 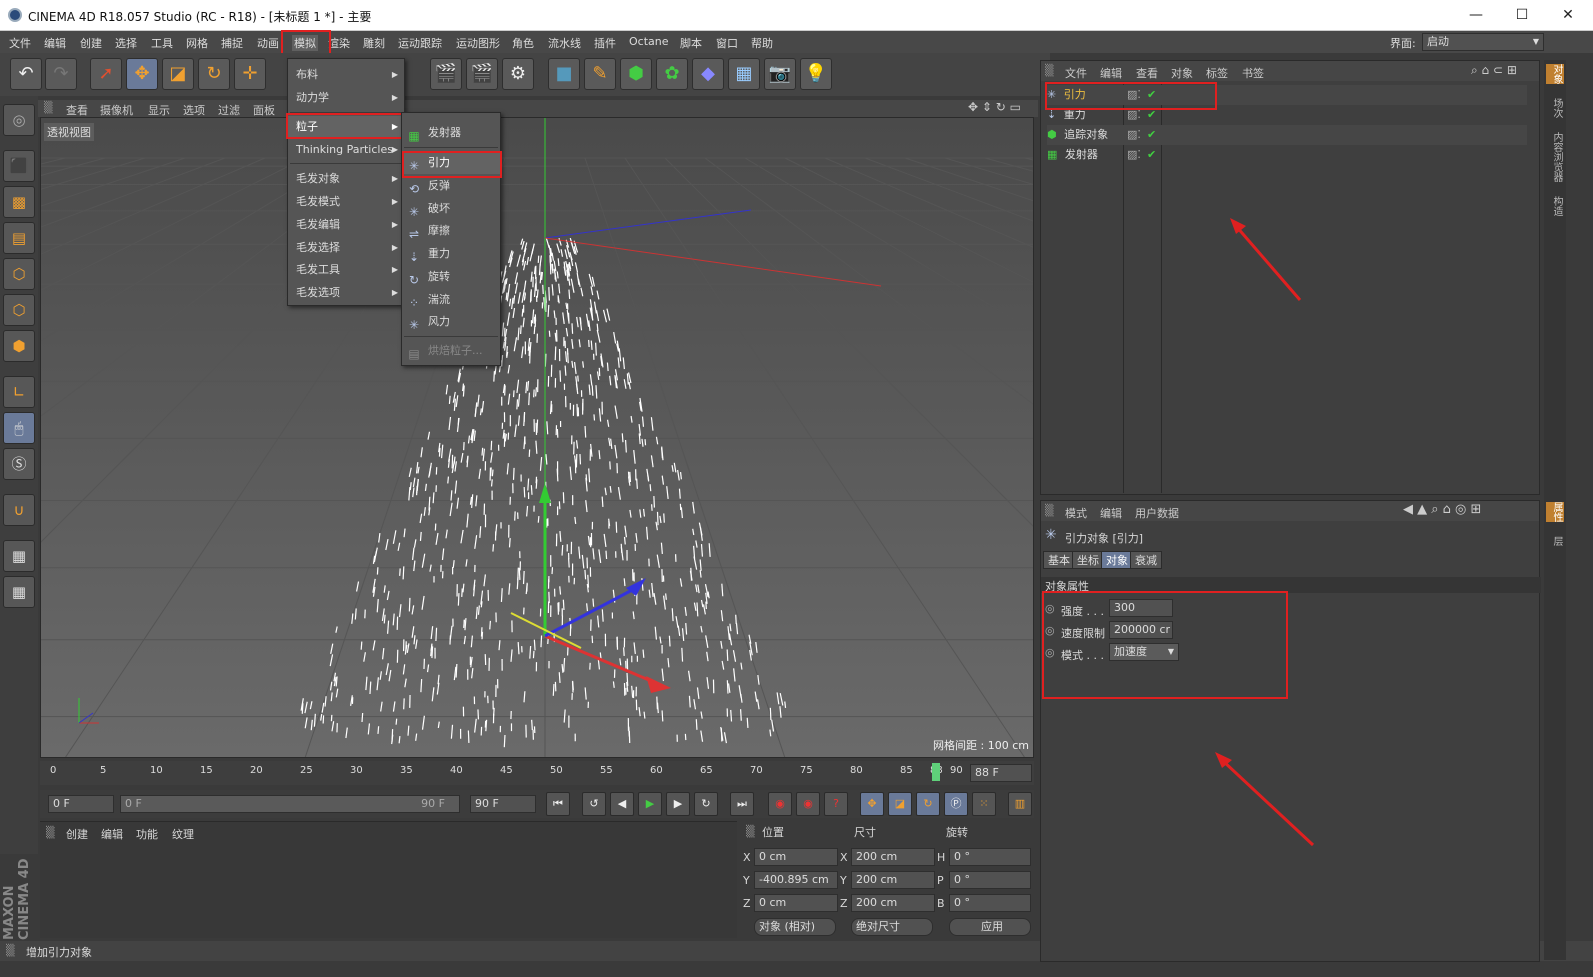 I want to click on model-mode-icon: ⬛, so click(x=19, y=166).